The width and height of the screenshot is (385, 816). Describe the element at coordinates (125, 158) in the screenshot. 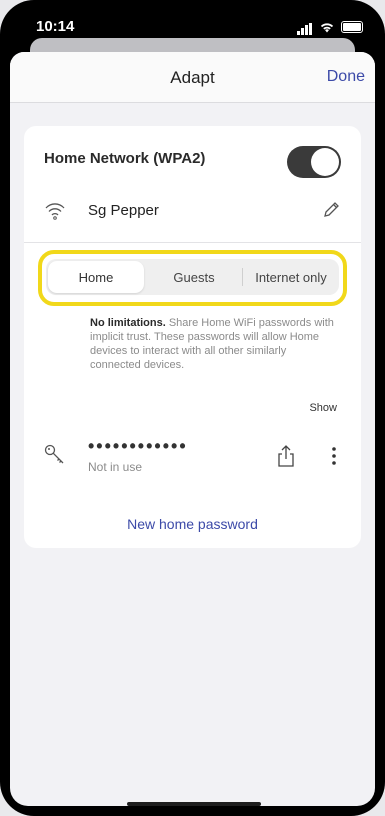

I see `network-label: Home Network (WPA2)` at that location.